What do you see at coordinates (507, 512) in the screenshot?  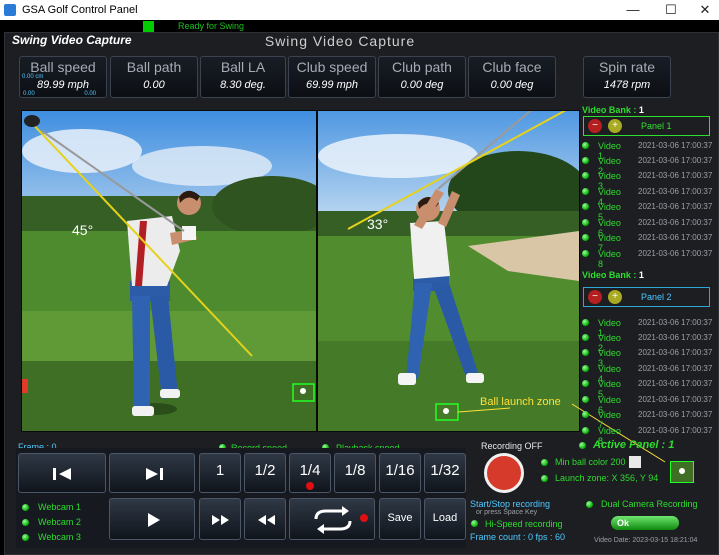 I see `press-space-label: or press Space Key` at bounding box center [507, 512].